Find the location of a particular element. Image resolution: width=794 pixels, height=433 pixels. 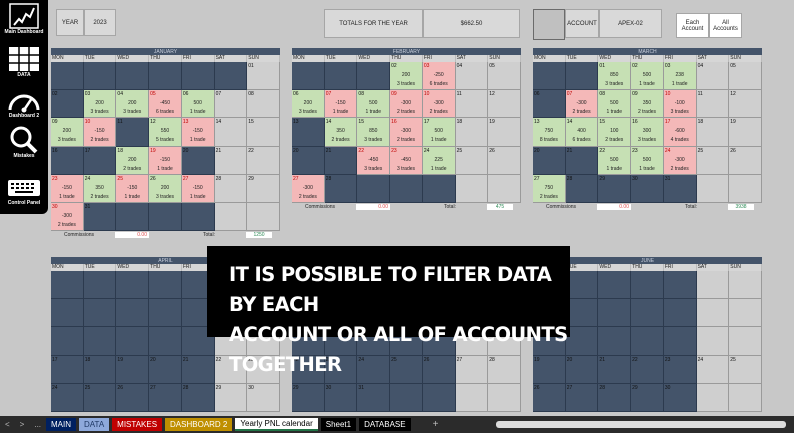

day-cell: 15 is located at coordinates (263, 132).